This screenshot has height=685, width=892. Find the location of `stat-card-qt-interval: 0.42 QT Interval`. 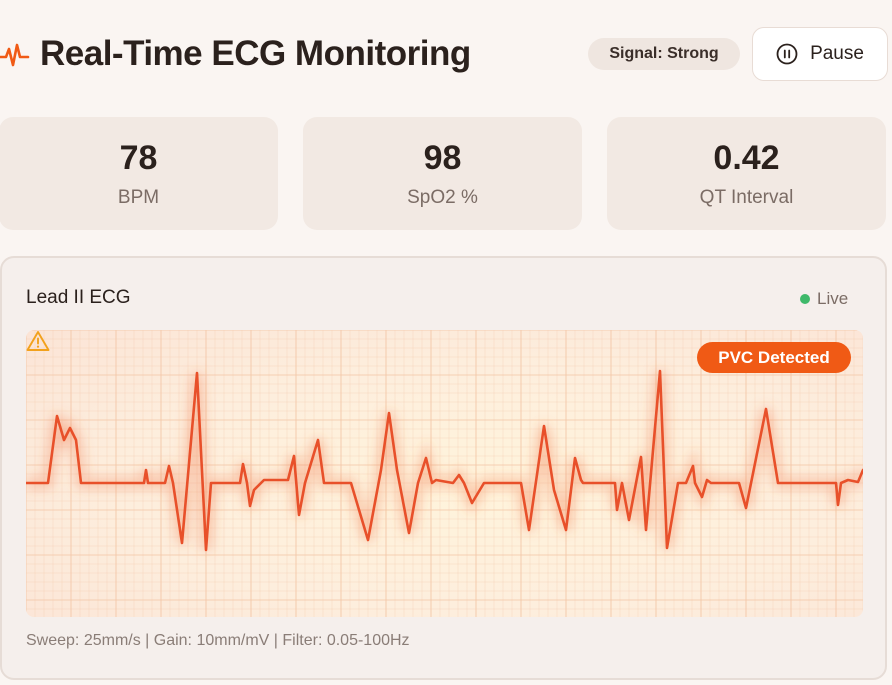

stat-card-qt-interval: 0.42 QT Interval is located at coordinates (746, 173).